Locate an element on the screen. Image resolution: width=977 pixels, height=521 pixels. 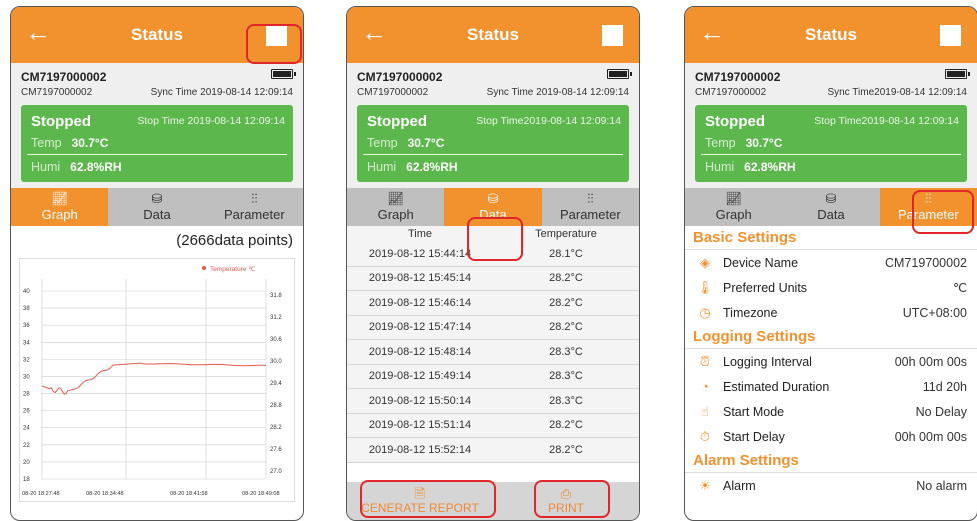
y-tick-left: 30 is located at coordinates (26, 377).